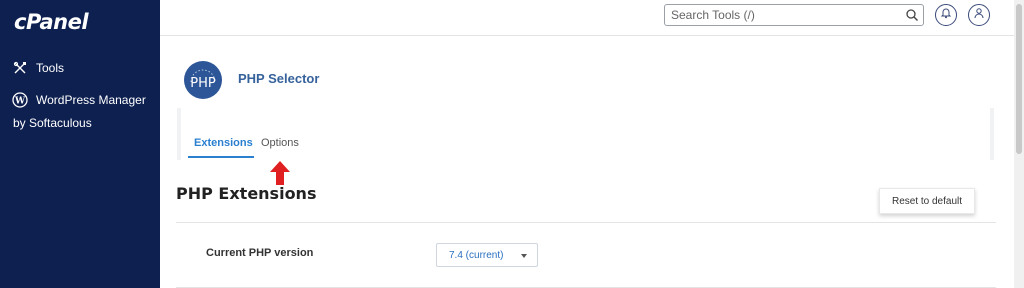 This screenshot has width=1024, height=288. What do you see at coordinates (587, 18) in the screenshot?
I see `top-header` at bounding box center [587, 18].